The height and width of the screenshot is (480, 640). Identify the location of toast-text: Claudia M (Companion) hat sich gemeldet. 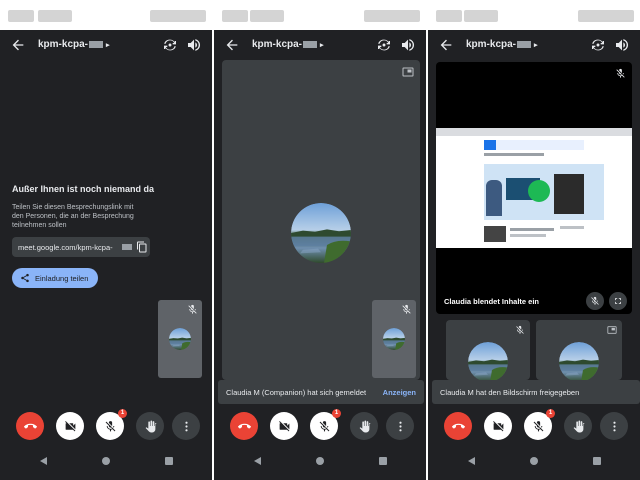
(296, 392).